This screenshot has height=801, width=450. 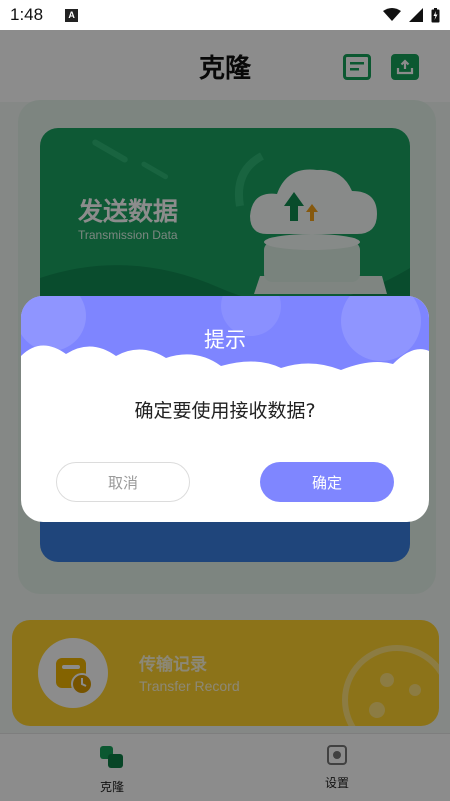 I want to click on cancel-button: 取消, so click(x=123, y=482).